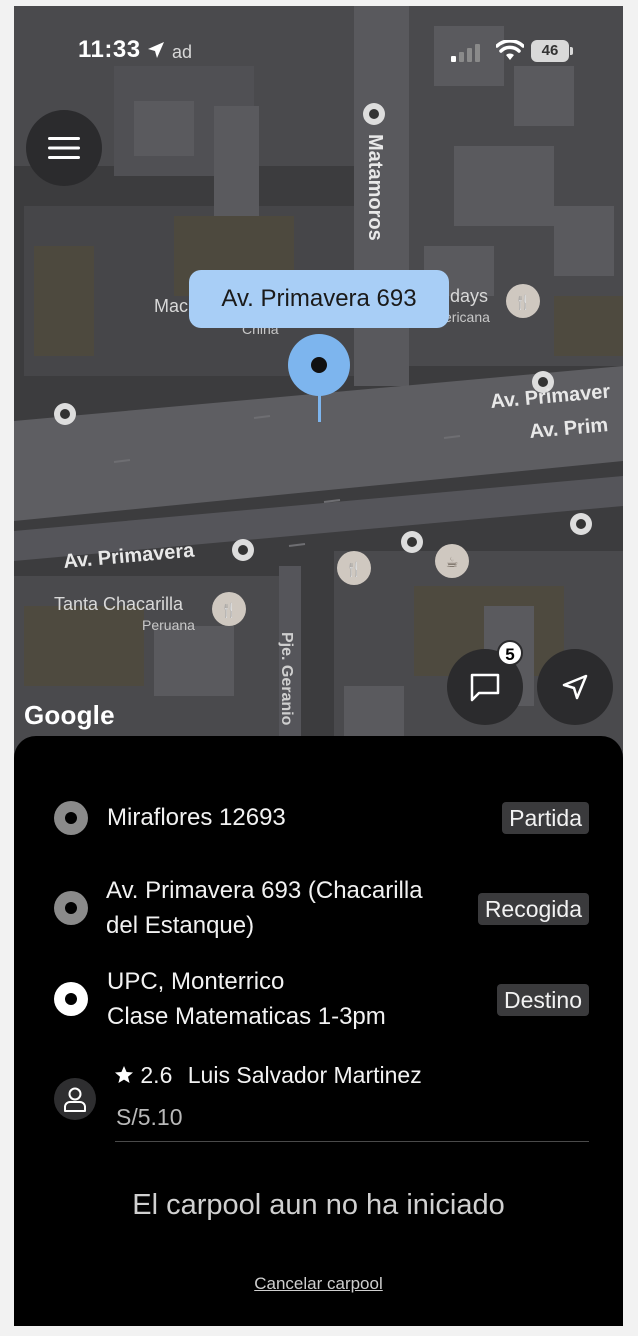 Image resolution: width=638 pixels, height=1336 pixels. I want to click on pickup-tag: Recogida, so click(533, 909).